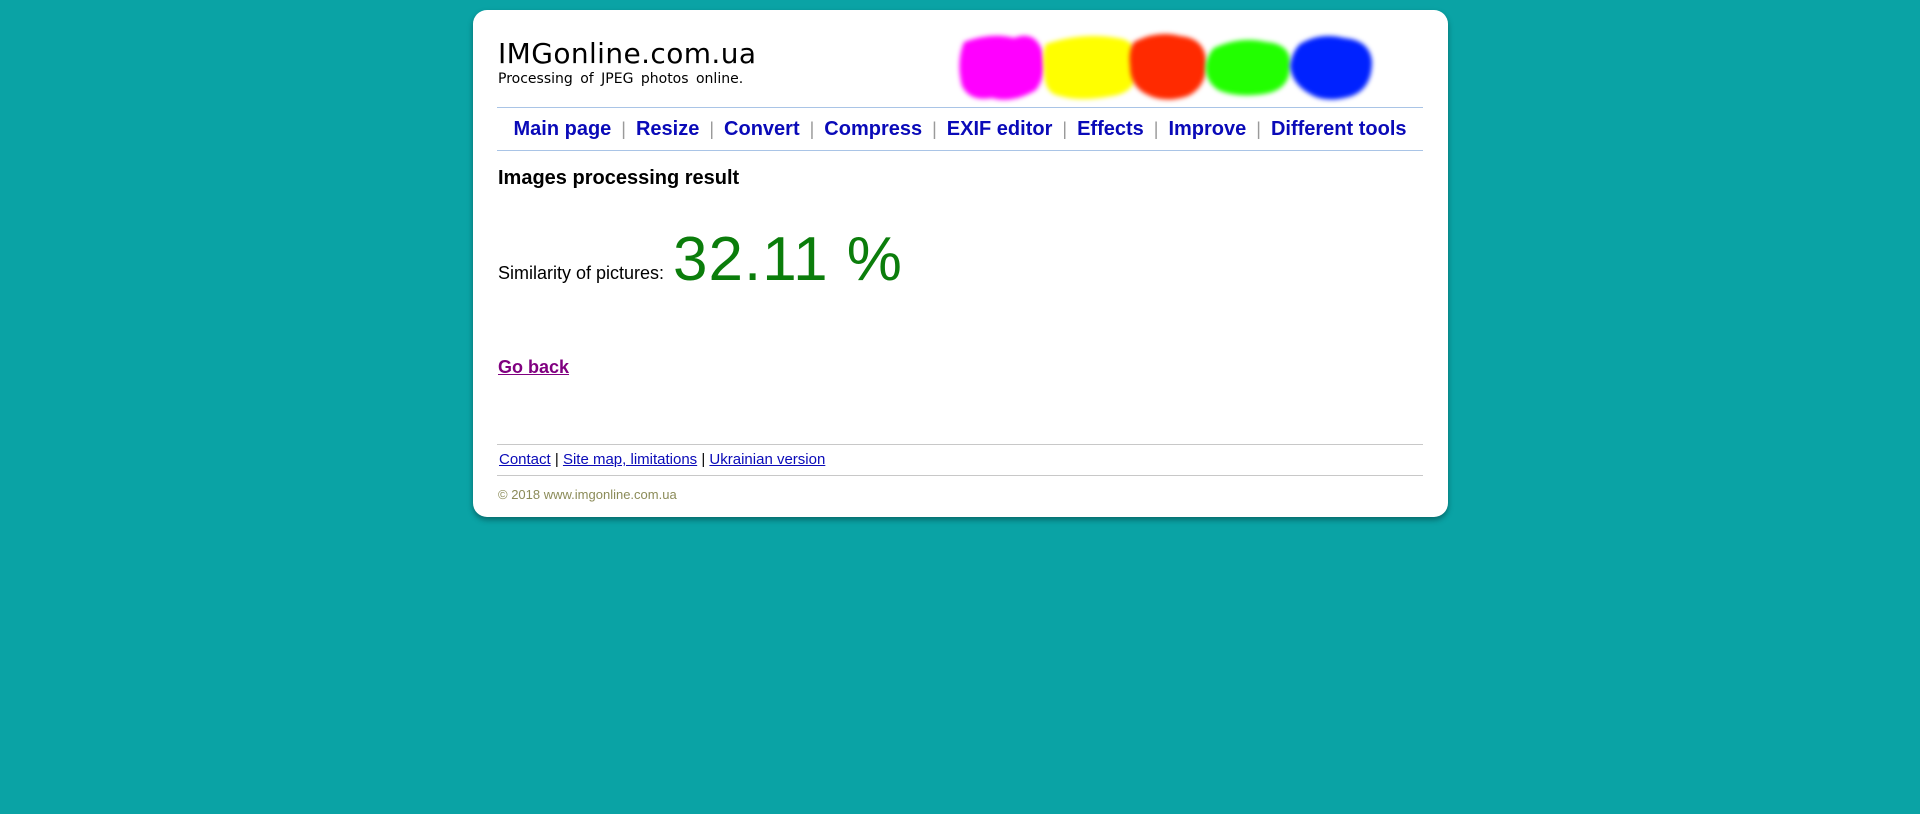 Image resolution: width=1920 pixels, height=814 pixels. What do you see at coordinates (562, 129) in the screenshot?
I see `nav-main-page: Main page` at bounding box center [562, 129].